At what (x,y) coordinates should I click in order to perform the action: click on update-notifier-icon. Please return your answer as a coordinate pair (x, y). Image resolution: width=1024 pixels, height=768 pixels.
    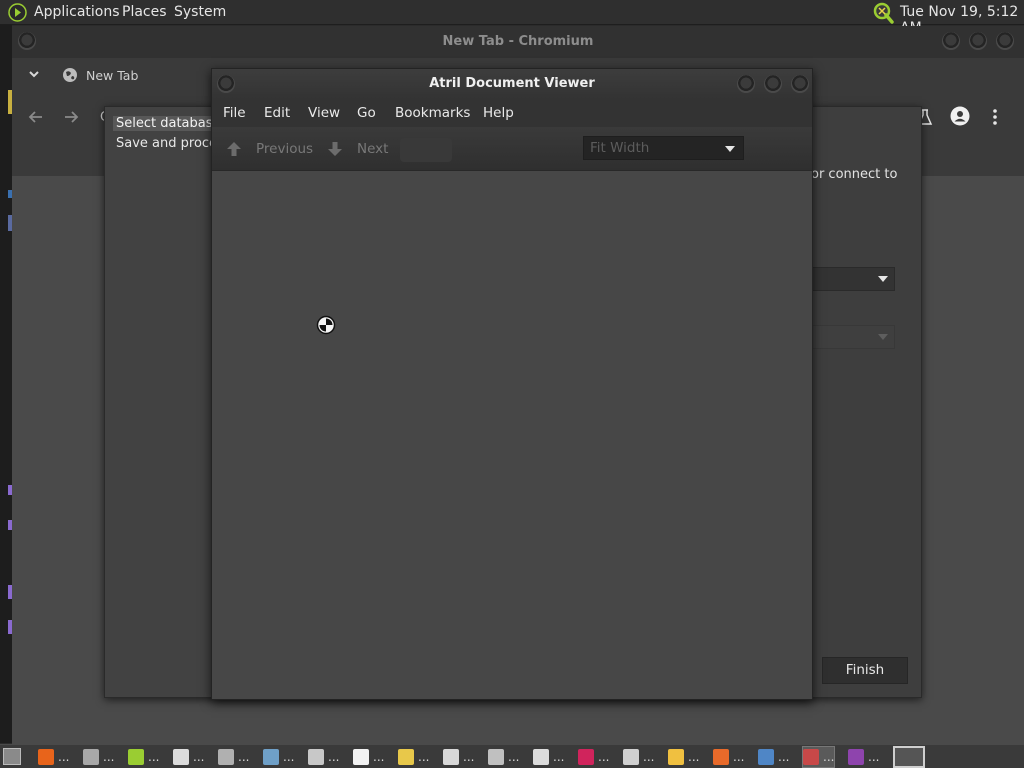
    Looking at the image, I should click on (883, 12).